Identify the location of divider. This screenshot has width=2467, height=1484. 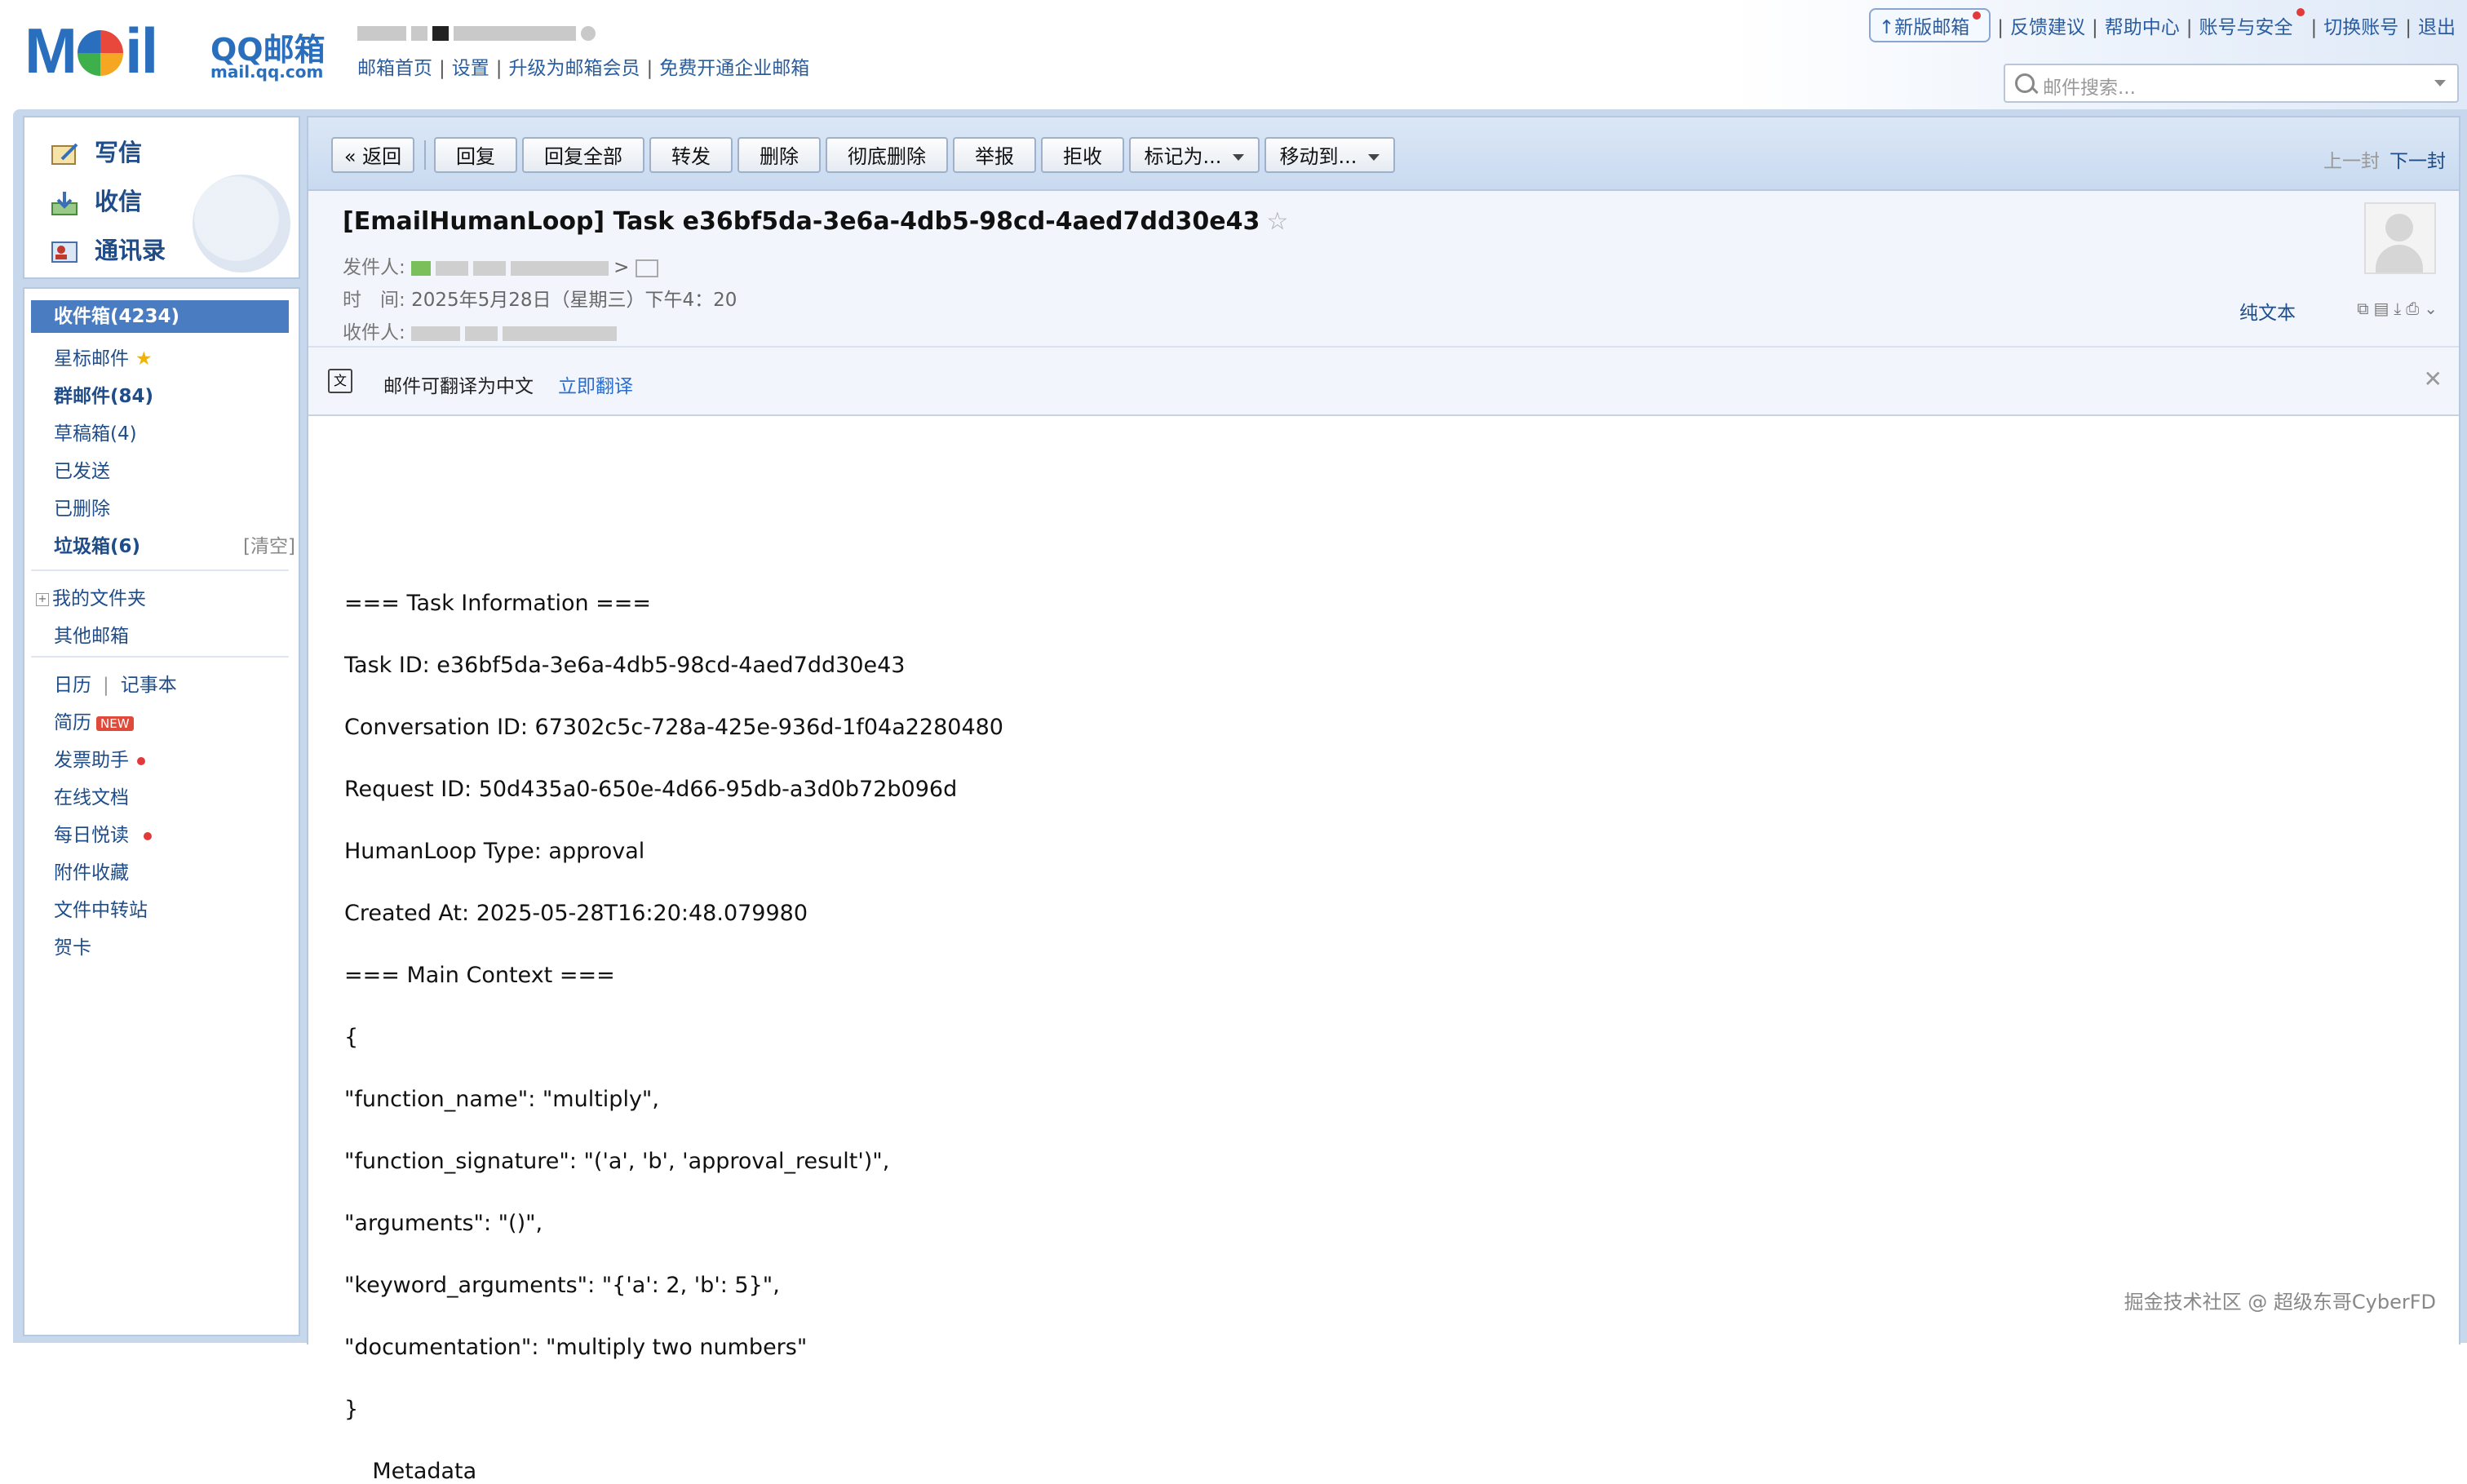
(160, 657).